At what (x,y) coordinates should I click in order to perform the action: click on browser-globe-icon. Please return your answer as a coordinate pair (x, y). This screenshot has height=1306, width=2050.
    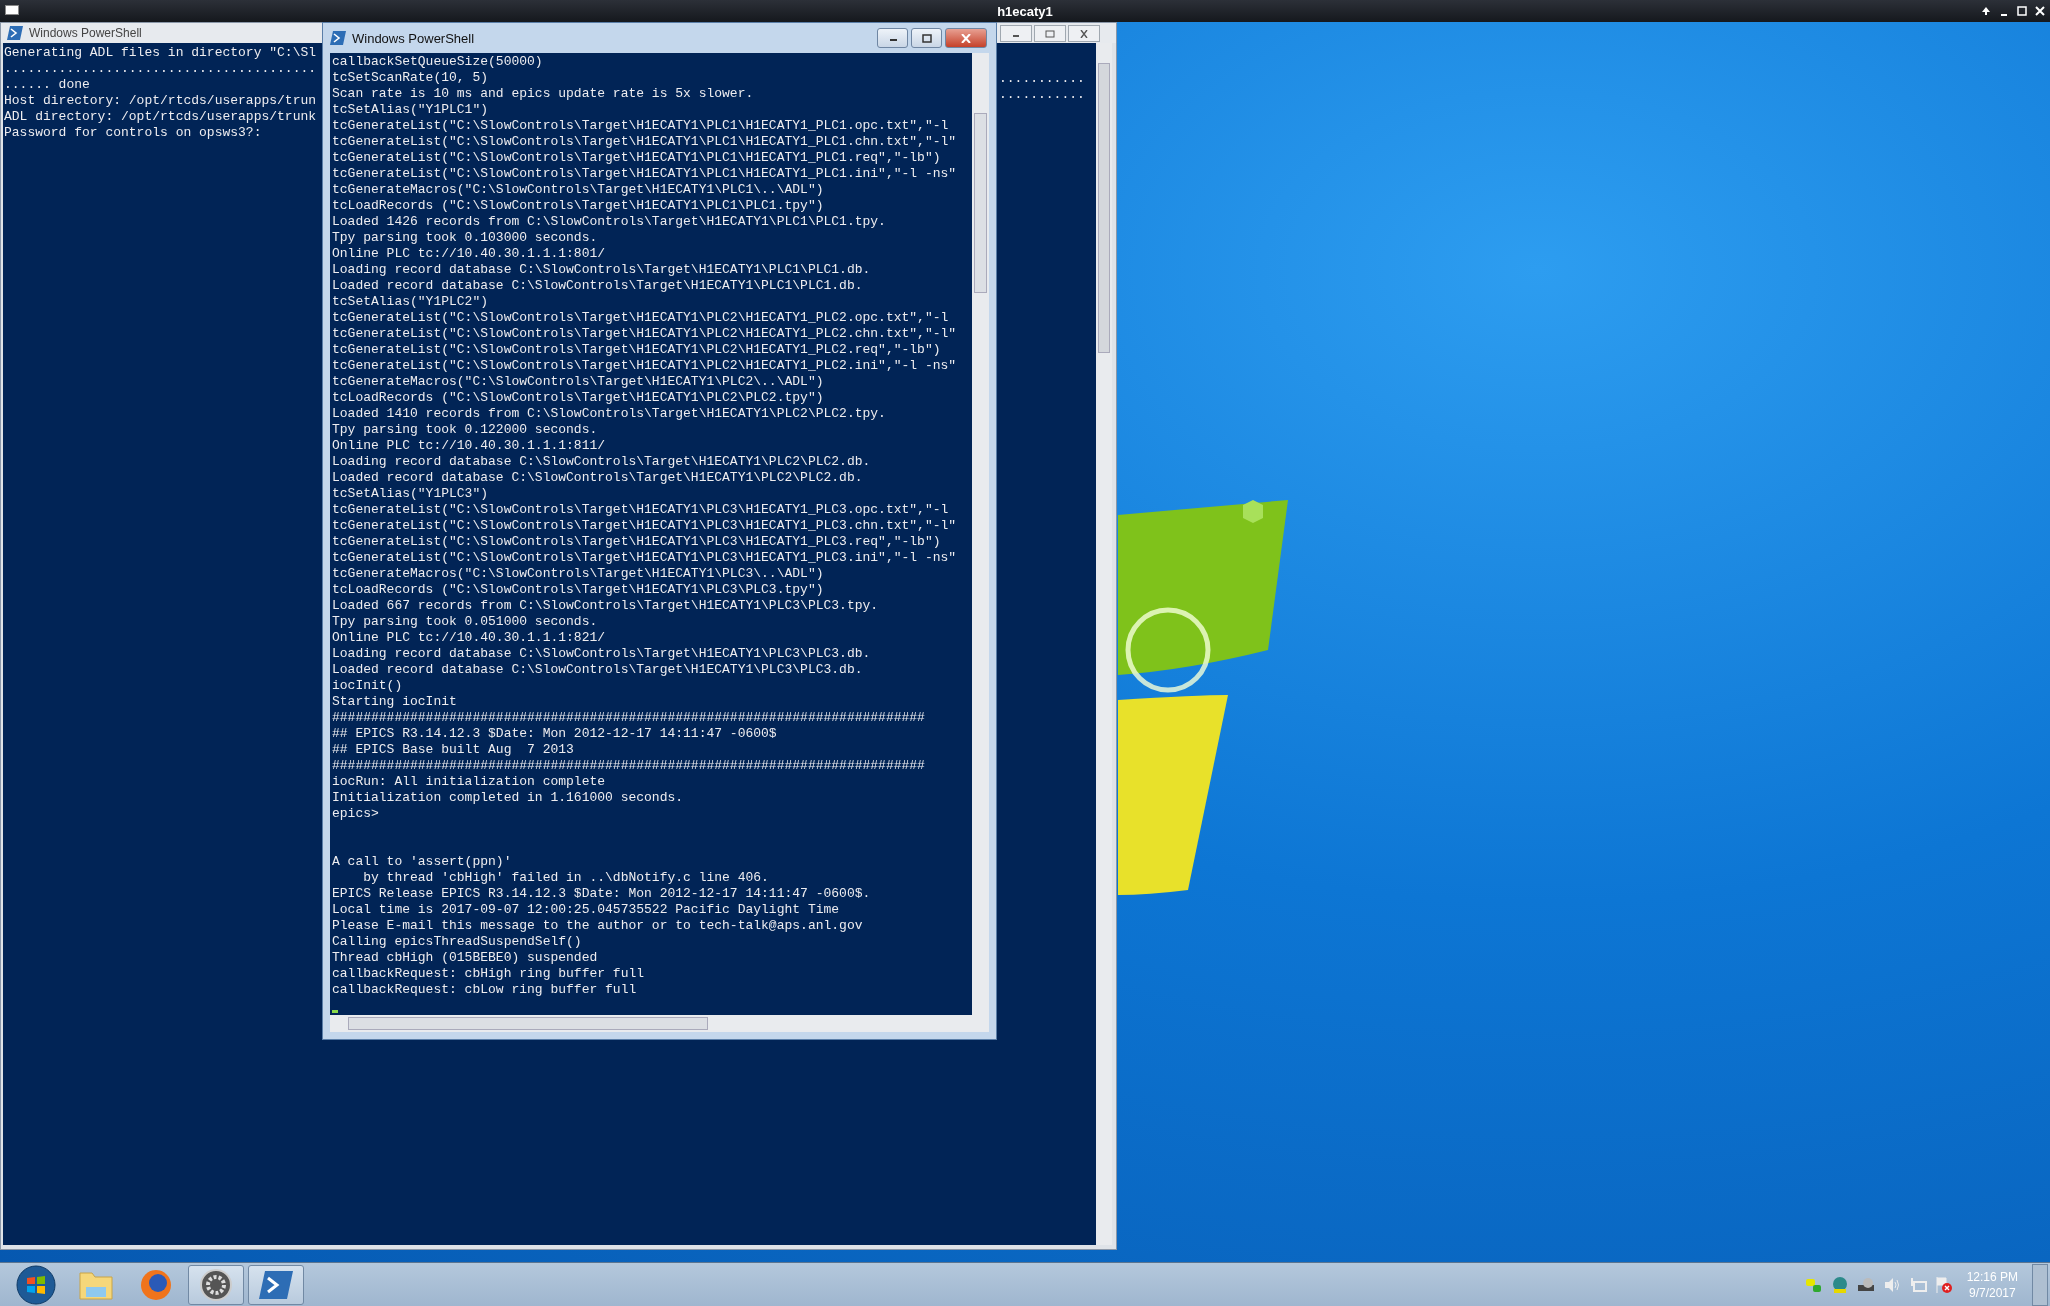
    Looking at the image, I should click on (156, 1284).